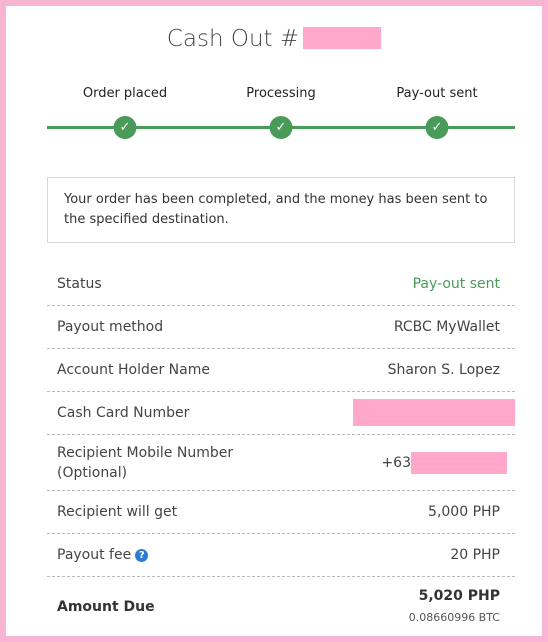 This screenshot has width=548, height=642. Describe the element at coordinates (274, 39) in the screenshot. I see `page-title: Cash Out #` at that location.